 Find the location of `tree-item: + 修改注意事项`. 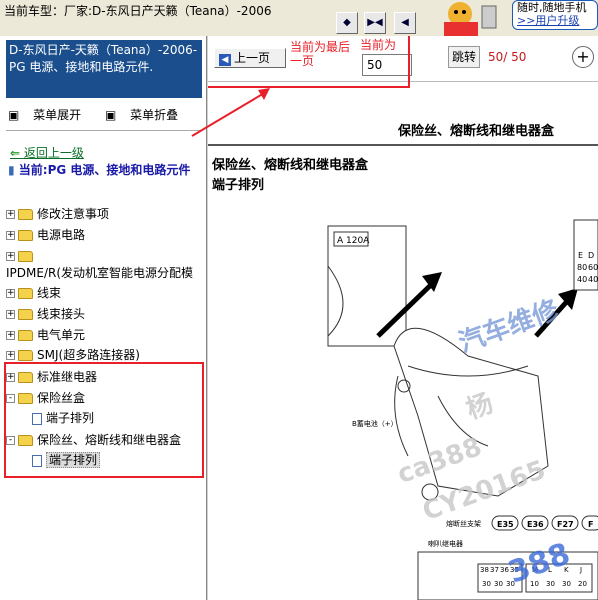

tree-item: + 修改注意事项 is located at coordinates (57, 214).